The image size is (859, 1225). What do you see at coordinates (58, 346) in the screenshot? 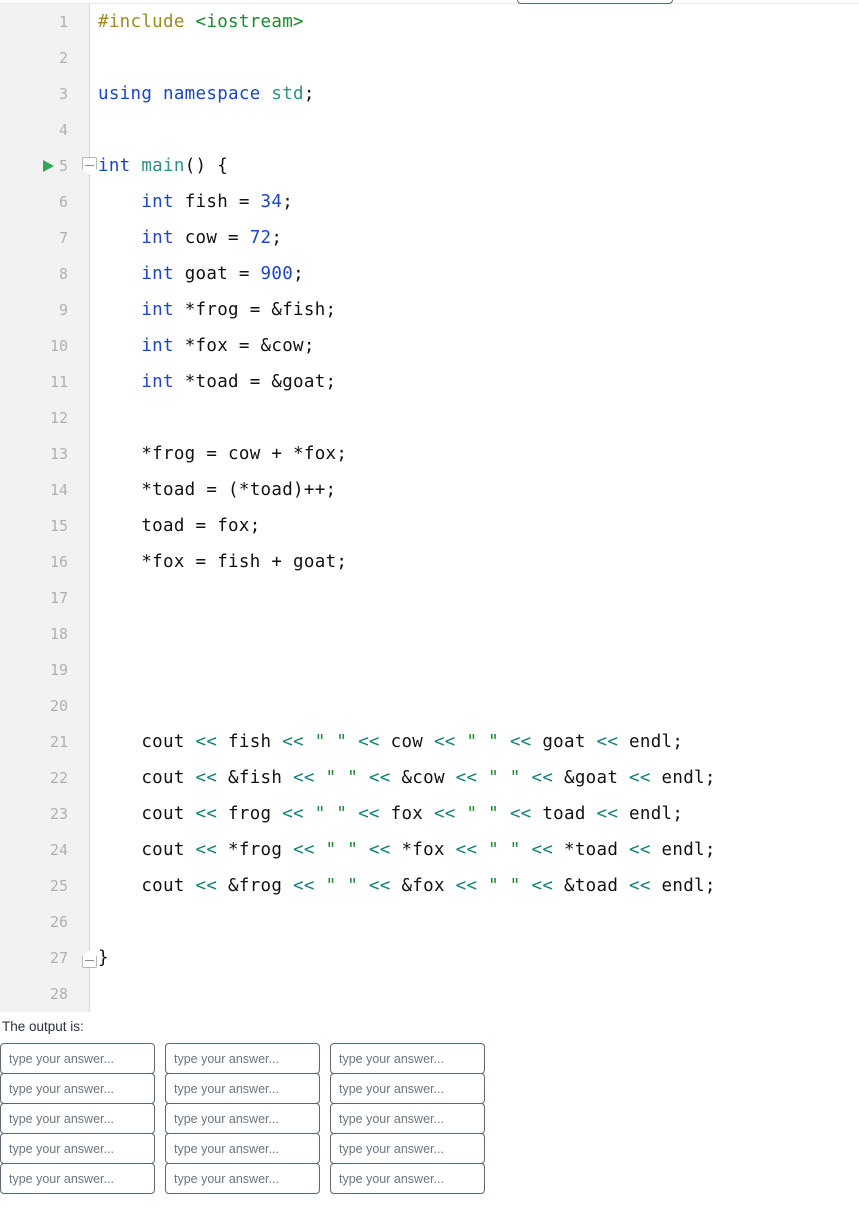
I see `line-number: 10` at bounding box center [58, 346].